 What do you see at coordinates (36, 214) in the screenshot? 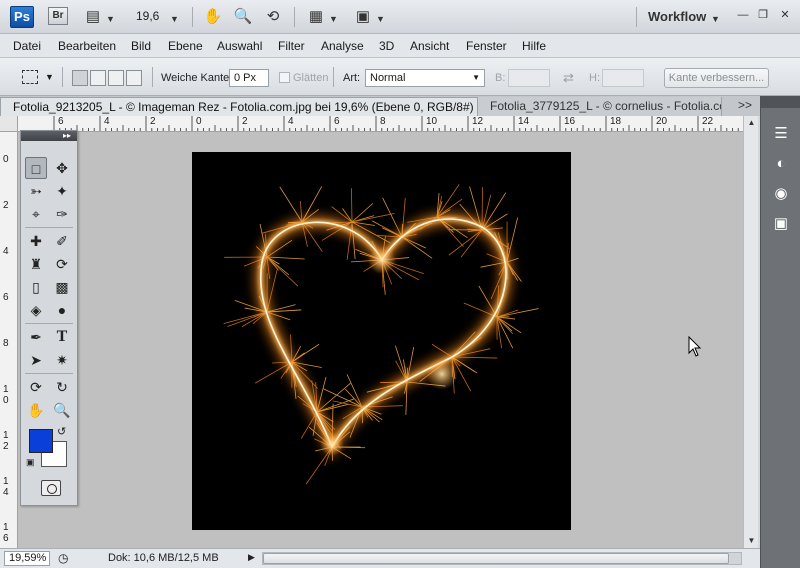
I see `crop-icon: ⌖` at bounding box center [36, 214].